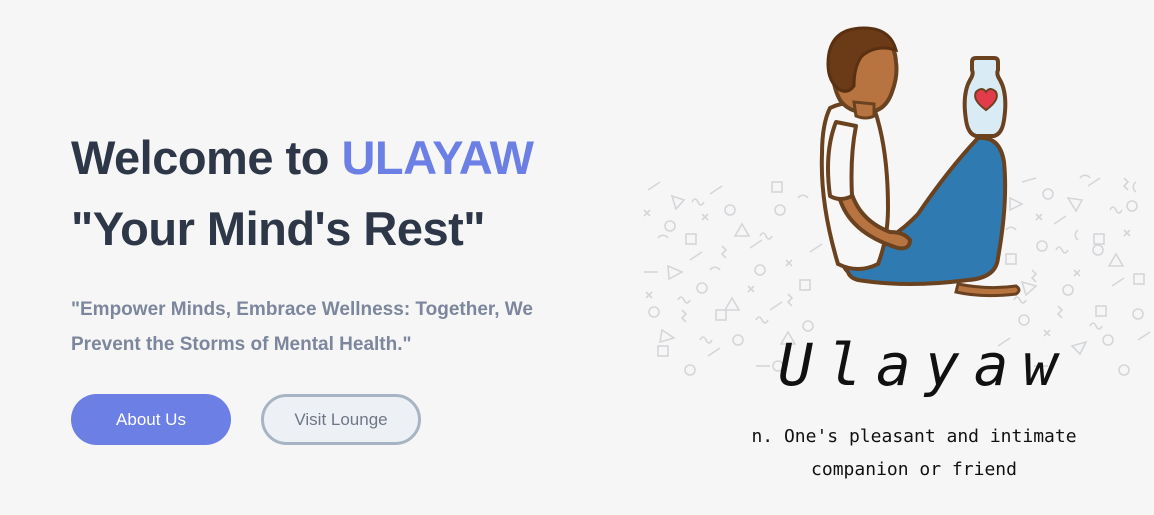  What do you see at coordinates (341, 419) in the screenshot?
I see `visit-lounge-button: Visit Lounge` at bounding box center [341, 419].